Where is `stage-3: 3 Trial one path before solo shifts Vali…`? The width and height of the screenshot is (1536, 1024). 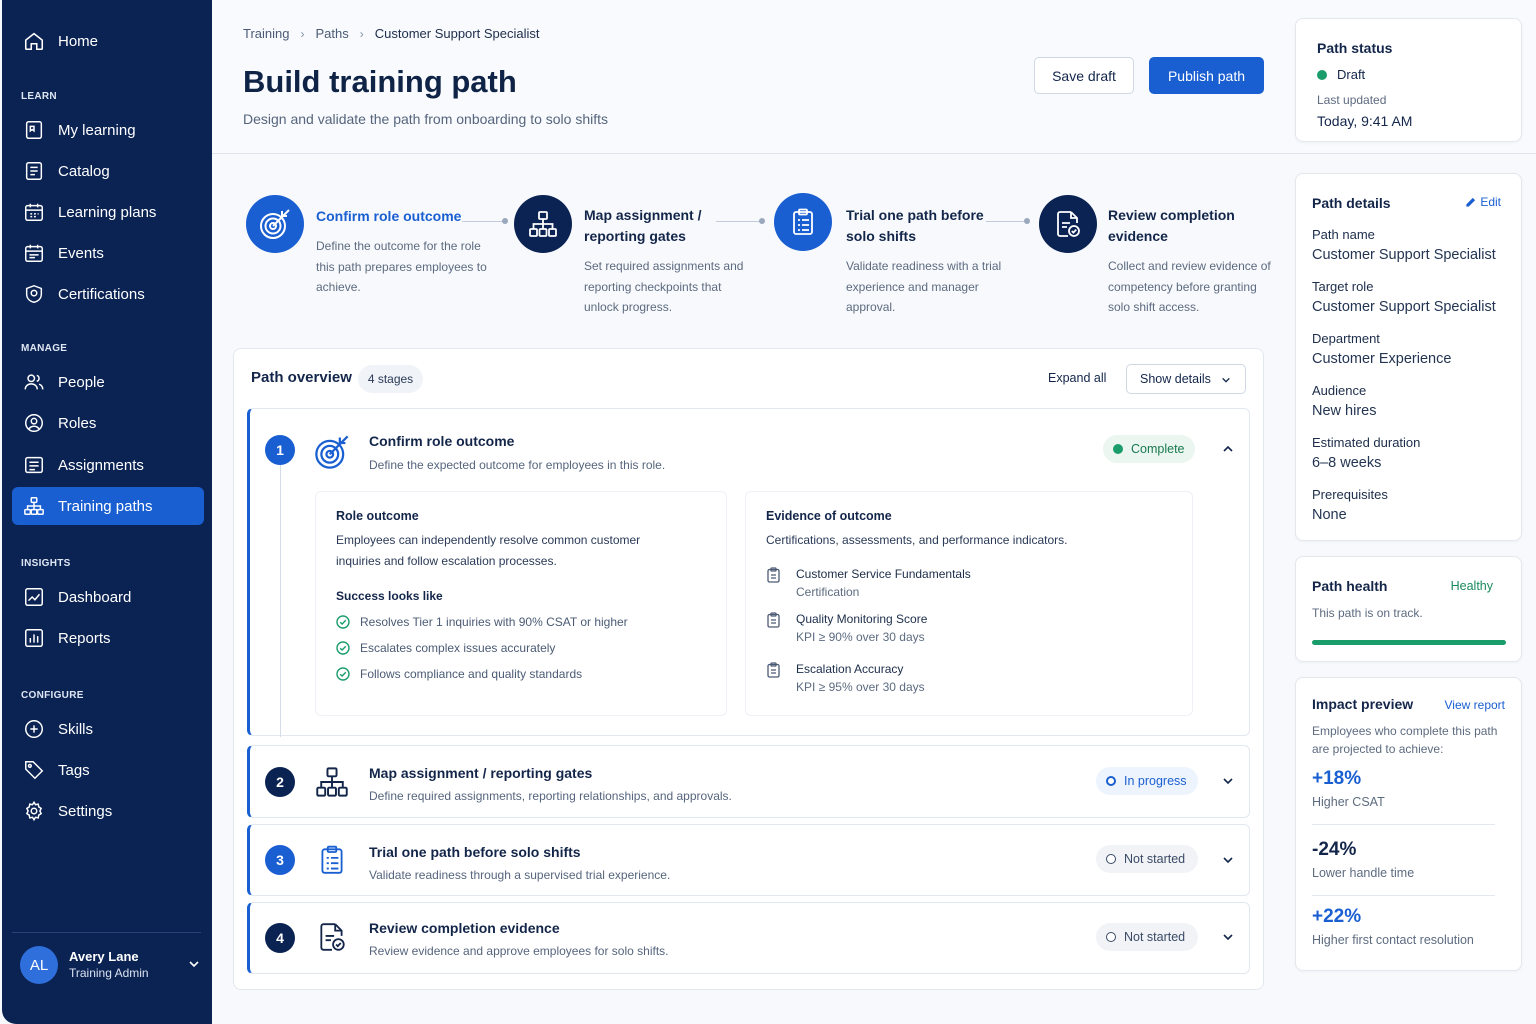 stage-3: 3 Trial one path before solo shifts Vali… is located at coordinates (748, 860).